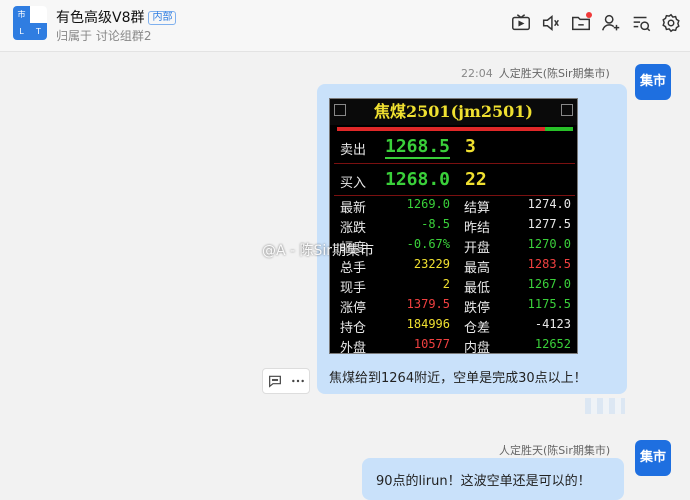  I want to click on quote-key: 现手, so click(353, 288).